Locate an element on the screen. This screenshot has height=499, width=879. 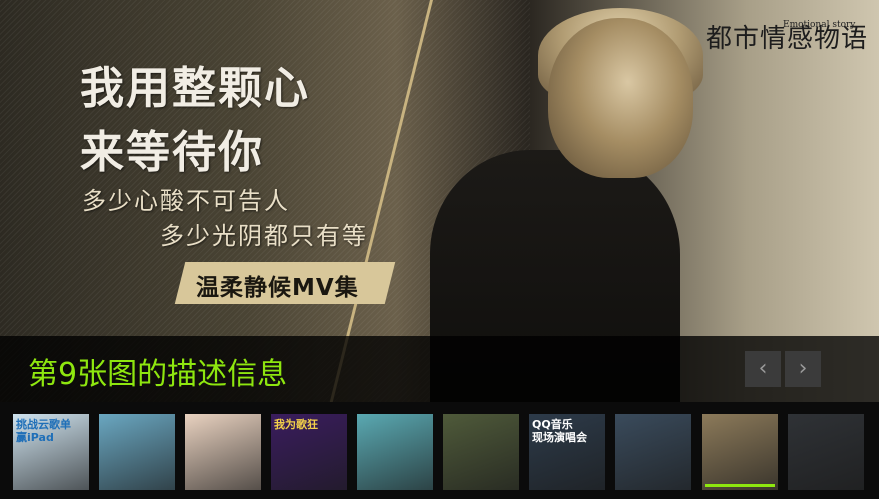
next-arrow-button: › is located at coordinates (803, 369).